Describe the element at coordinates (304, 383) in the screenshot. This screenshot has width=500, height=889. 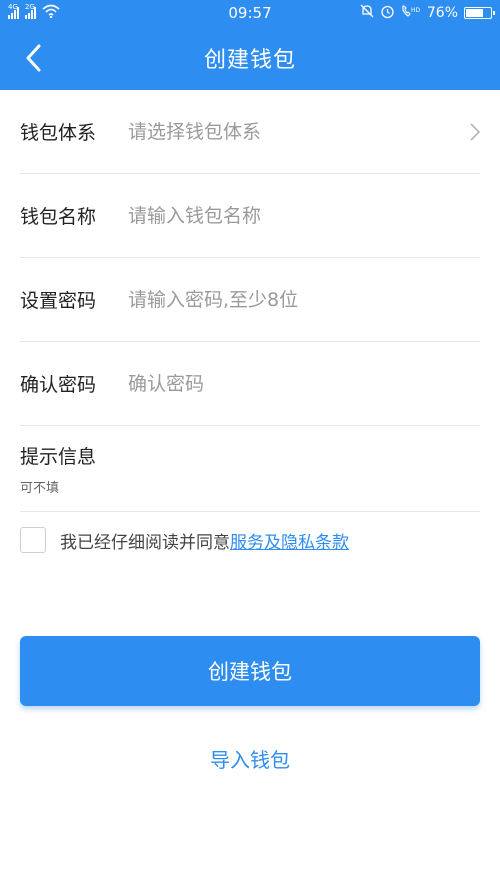
I see `confirm-password-input` at that location.